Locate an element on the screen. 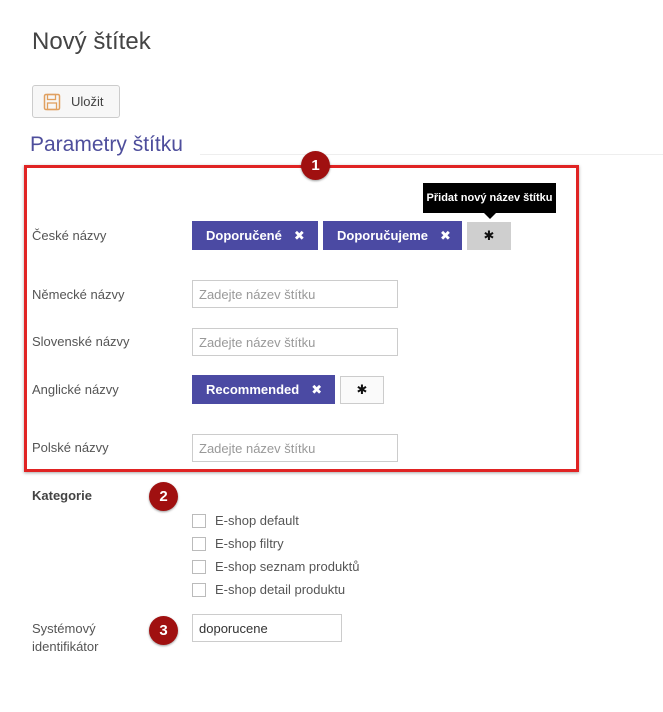 The image size is (663, 712). slovak-name-input is located at coordinates (295, 342).